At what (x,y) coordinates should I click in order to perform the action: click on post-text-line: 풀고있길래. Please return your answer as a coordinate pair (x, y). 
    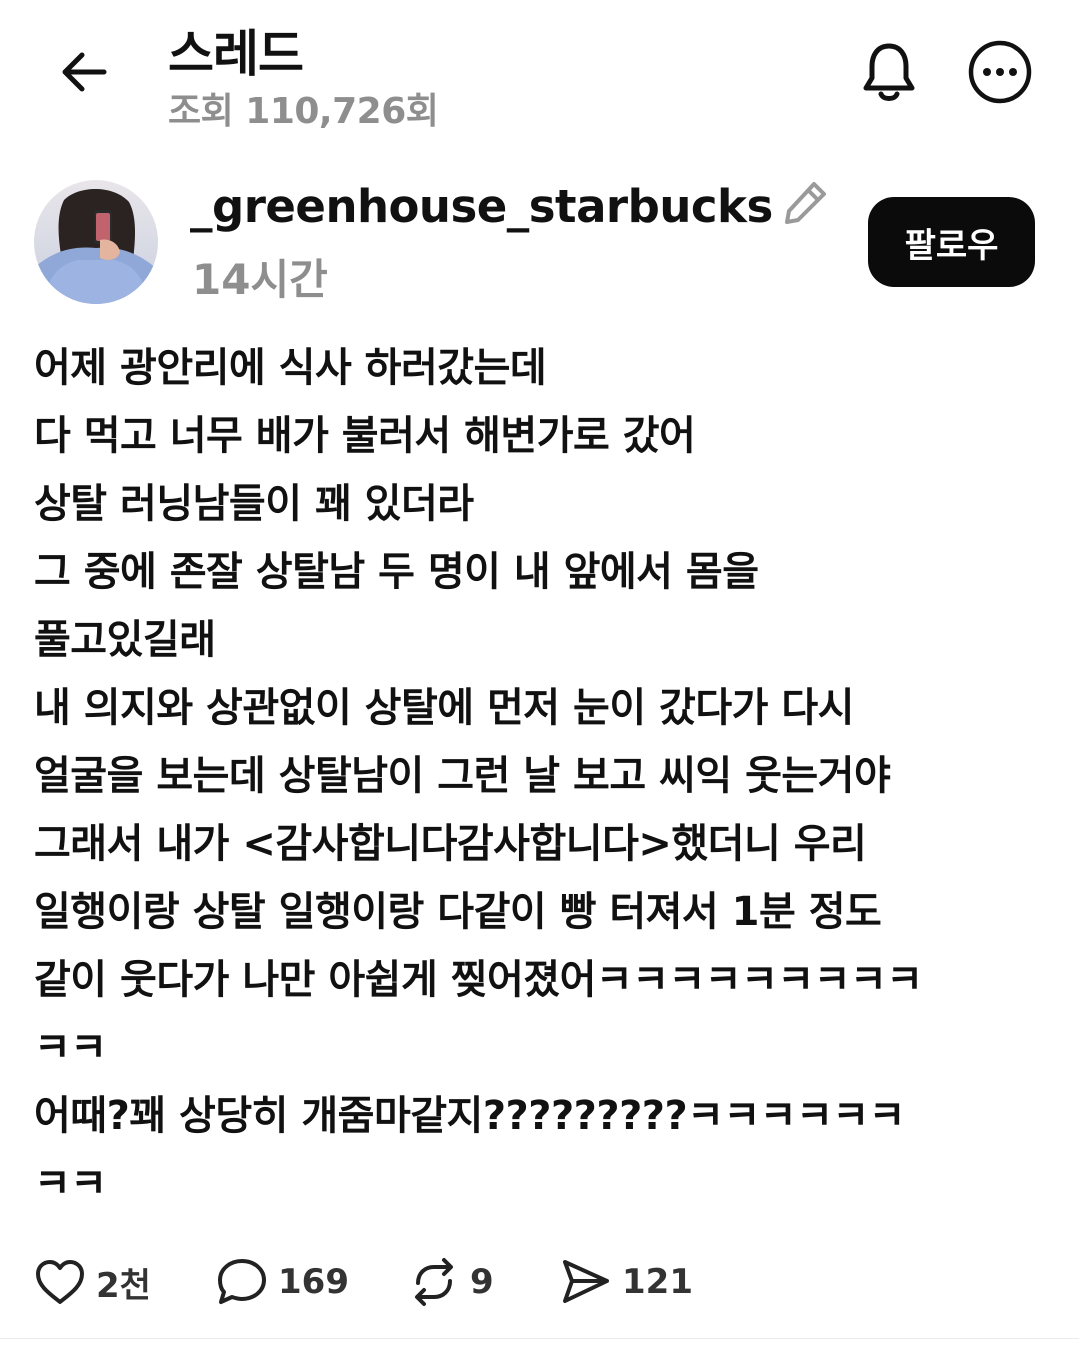
    Looking at the image, I should click on (125, 640).